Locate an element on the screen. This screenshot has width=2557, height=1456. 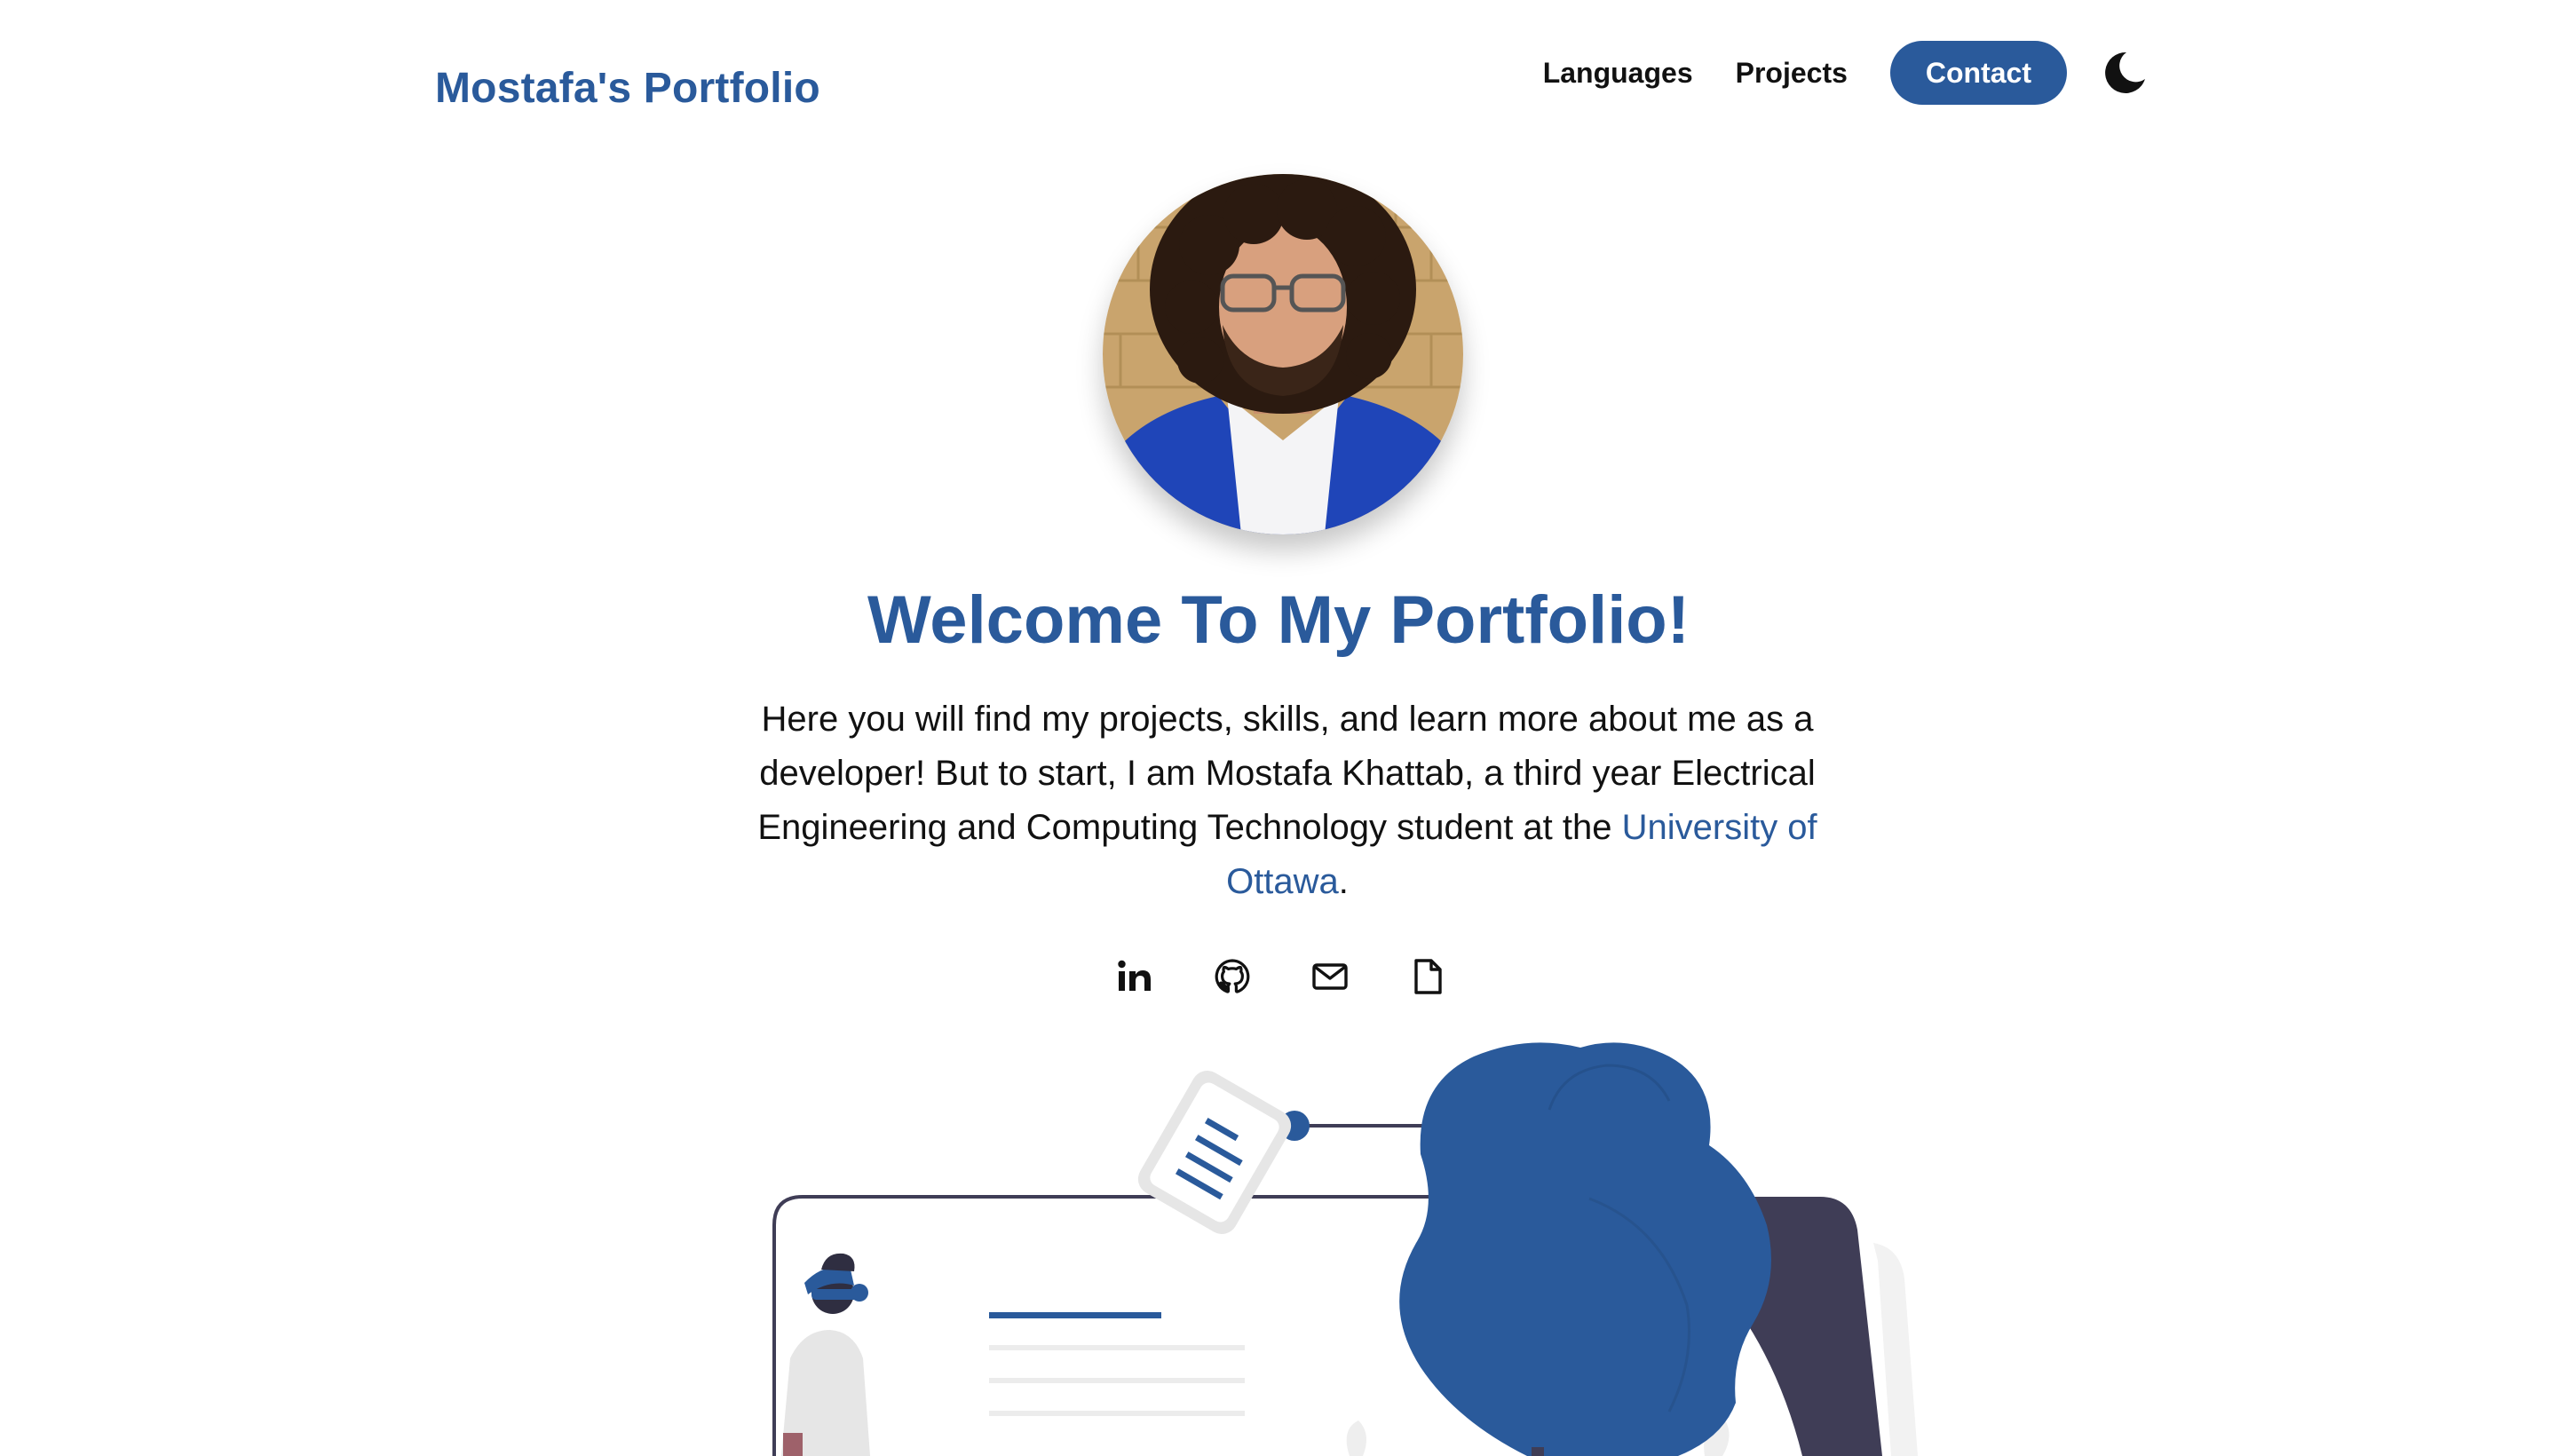
main-nav: Languages Projects Contact is located at coordinates (1846, 73).